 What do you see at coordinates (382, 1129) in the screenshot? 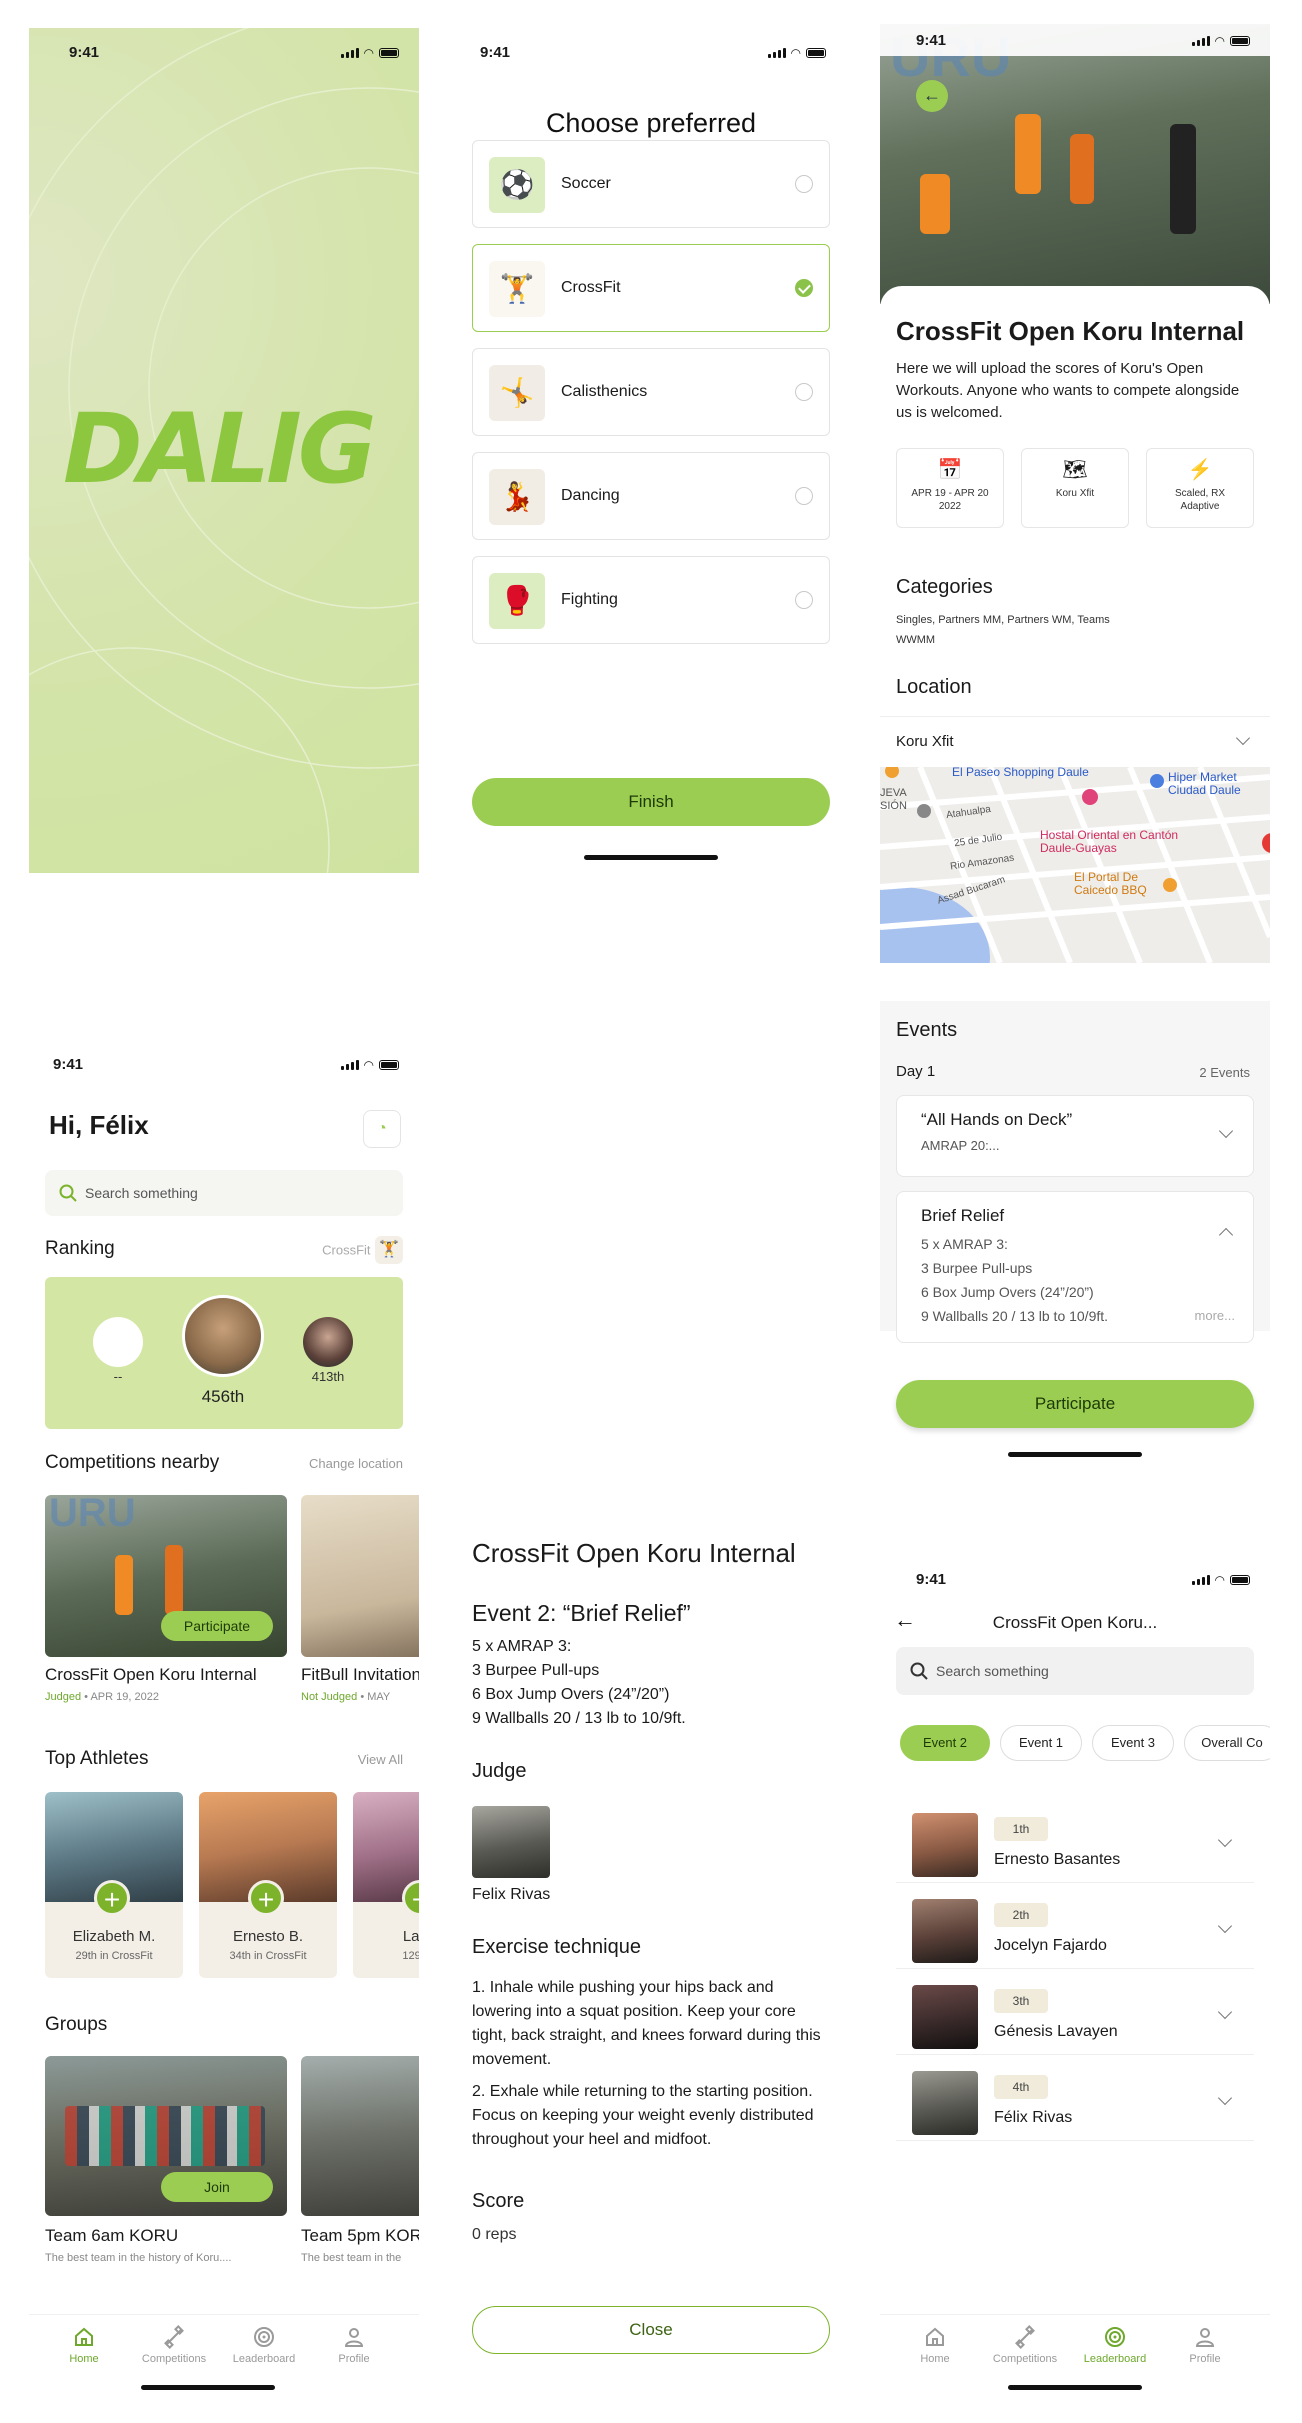
I see `notification-button: ◔` at bounding box center [382, 1129].